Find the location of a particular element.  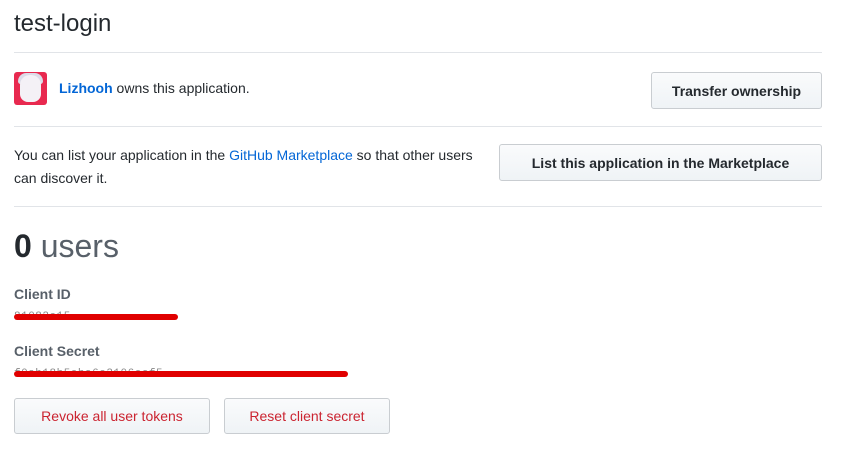

revoke-all-user-tokens-button: Revoke all user tokens is located at coordinates (112, 416).